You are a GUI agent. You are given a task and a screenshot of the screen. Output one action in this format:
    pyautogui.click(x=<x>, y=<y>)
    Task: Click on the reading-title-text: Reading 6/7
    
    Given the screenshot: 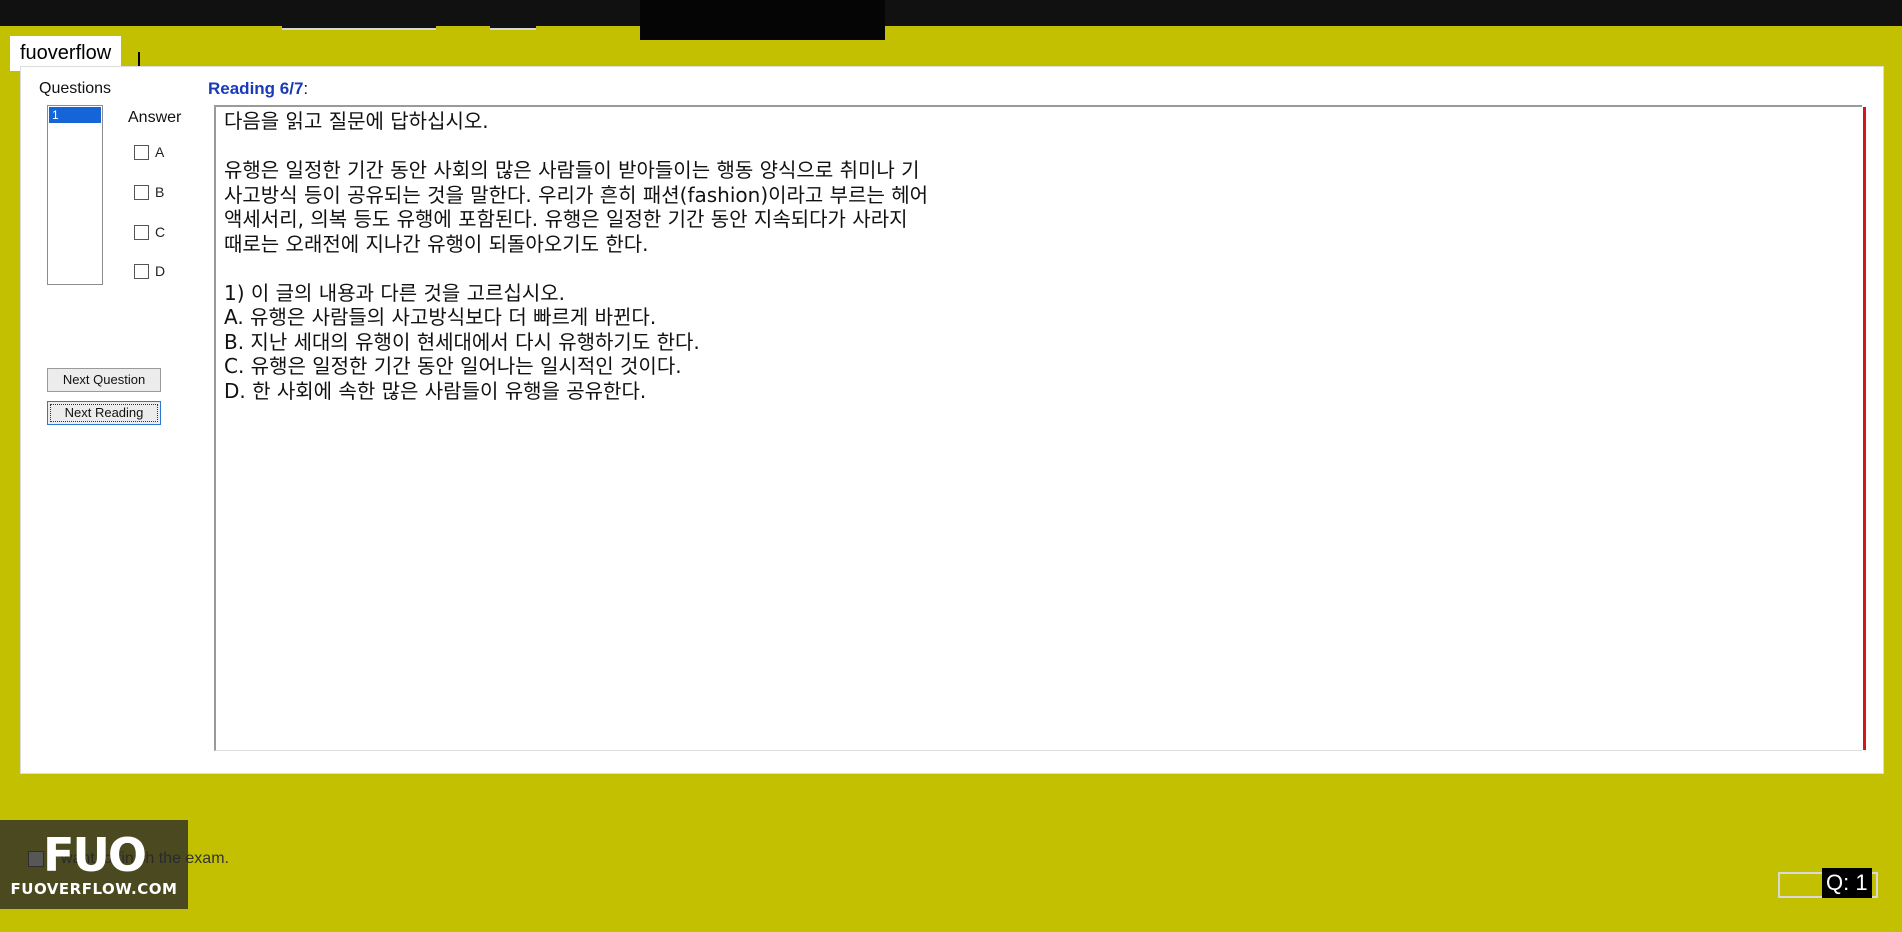 What is the action you would take?
    pyautogui.click(x=256, y=88)
    